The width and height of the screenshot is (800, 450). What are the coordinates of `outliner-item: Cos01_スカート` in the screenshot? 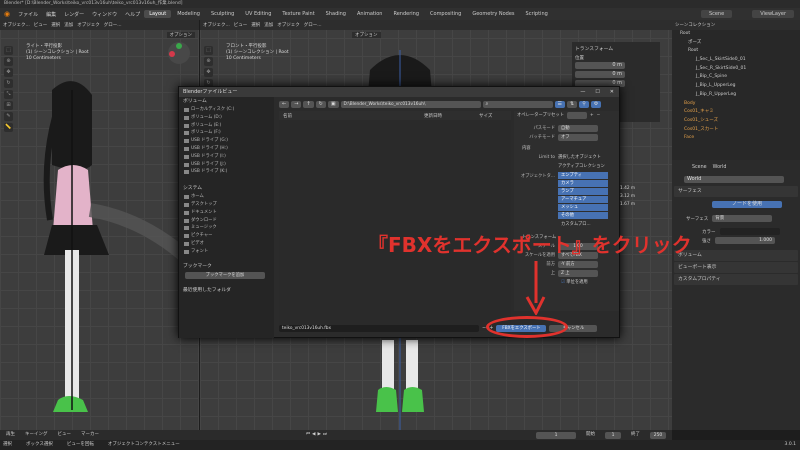 It's located at (738, 130).